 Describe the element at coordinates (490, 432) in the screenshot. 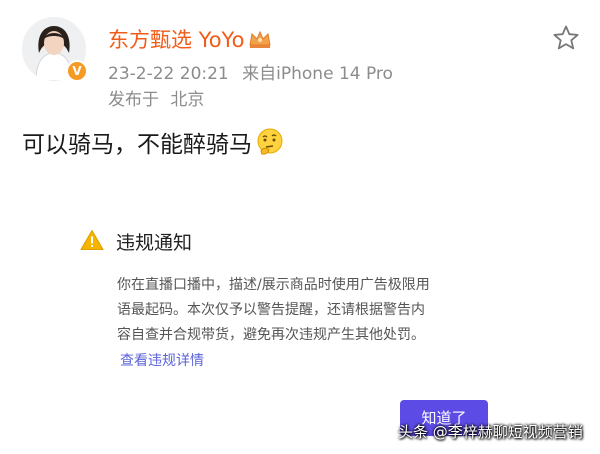

I see `watermark: 头条 @李梓赫聊短视频营销` at that location.